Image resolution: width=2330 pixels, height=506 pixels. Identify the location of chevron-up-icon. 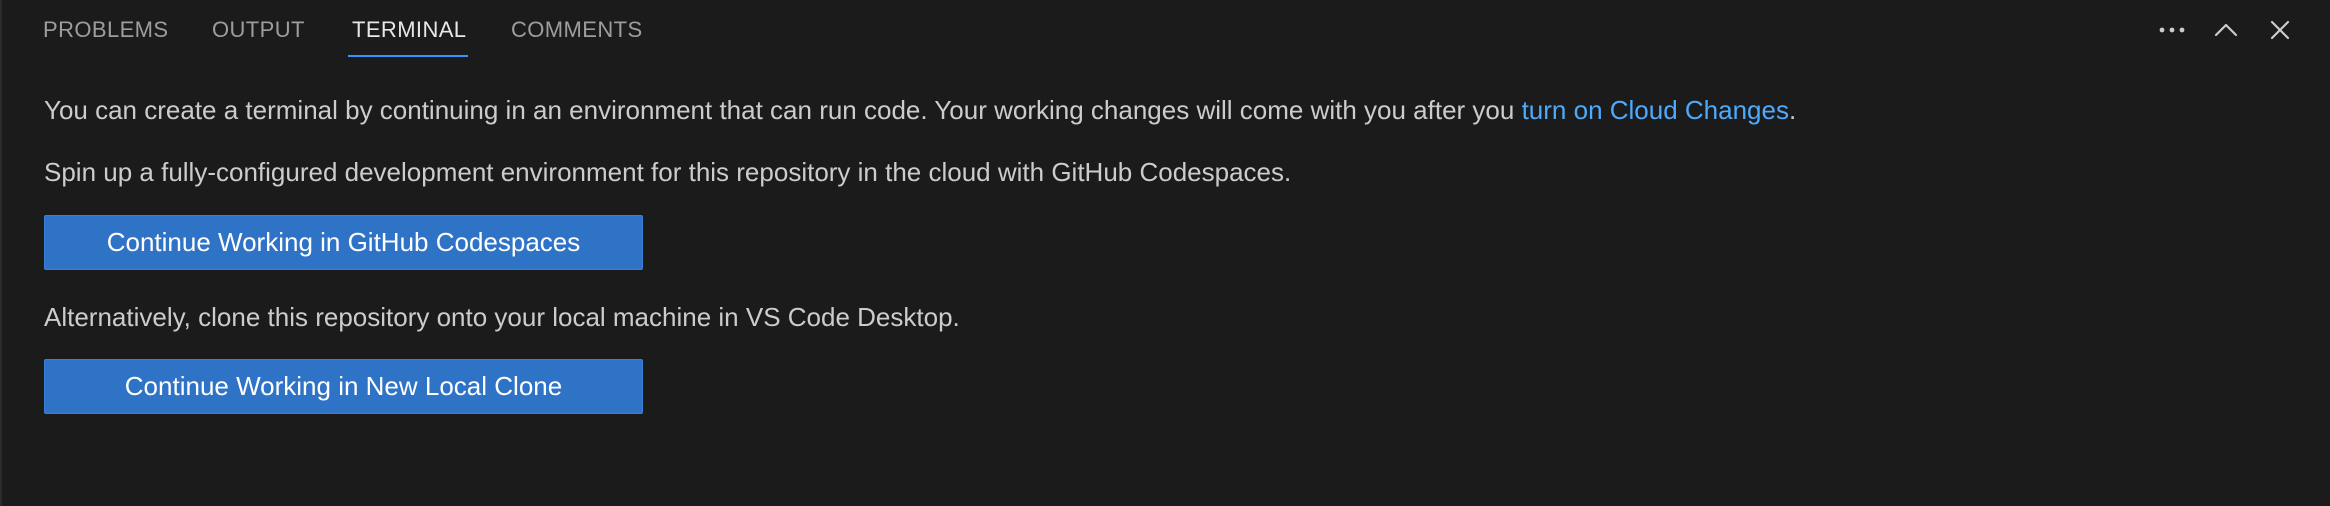
(2226, 30).